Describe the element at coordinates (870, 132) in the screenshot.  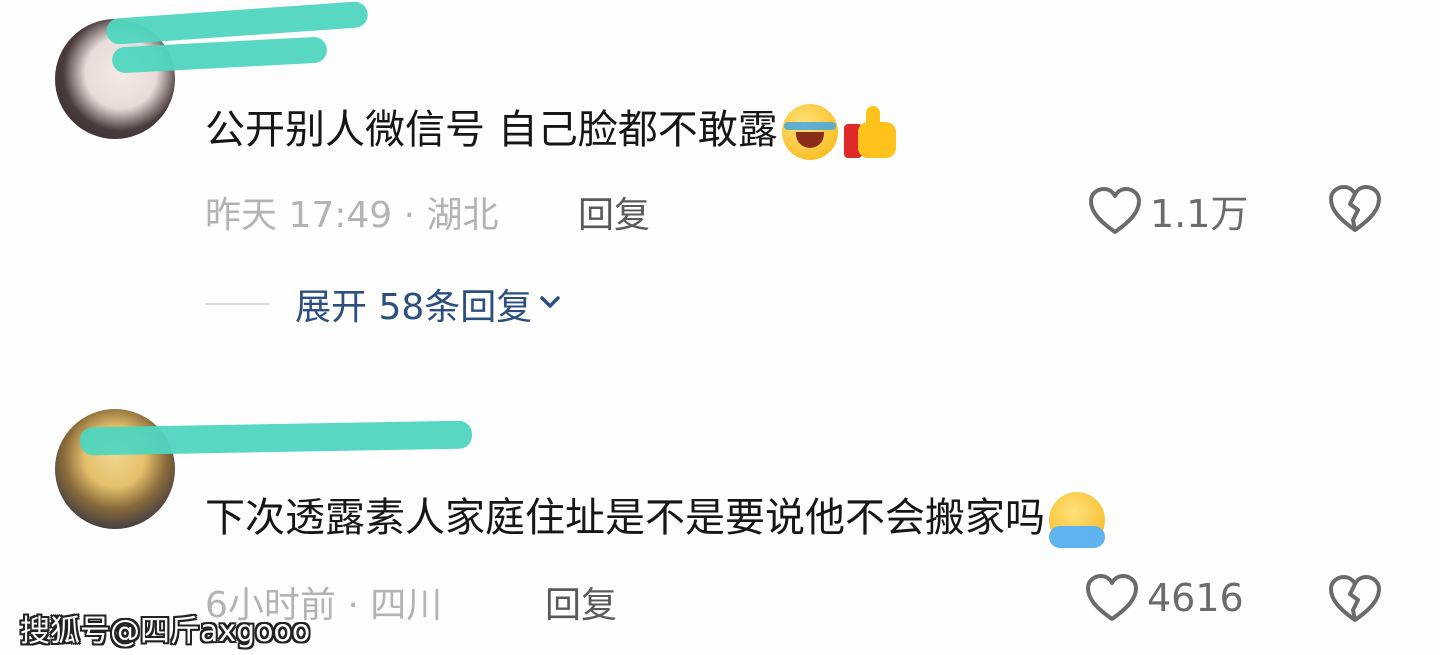
I see `thumbs-up-emoji-icon` at that location.